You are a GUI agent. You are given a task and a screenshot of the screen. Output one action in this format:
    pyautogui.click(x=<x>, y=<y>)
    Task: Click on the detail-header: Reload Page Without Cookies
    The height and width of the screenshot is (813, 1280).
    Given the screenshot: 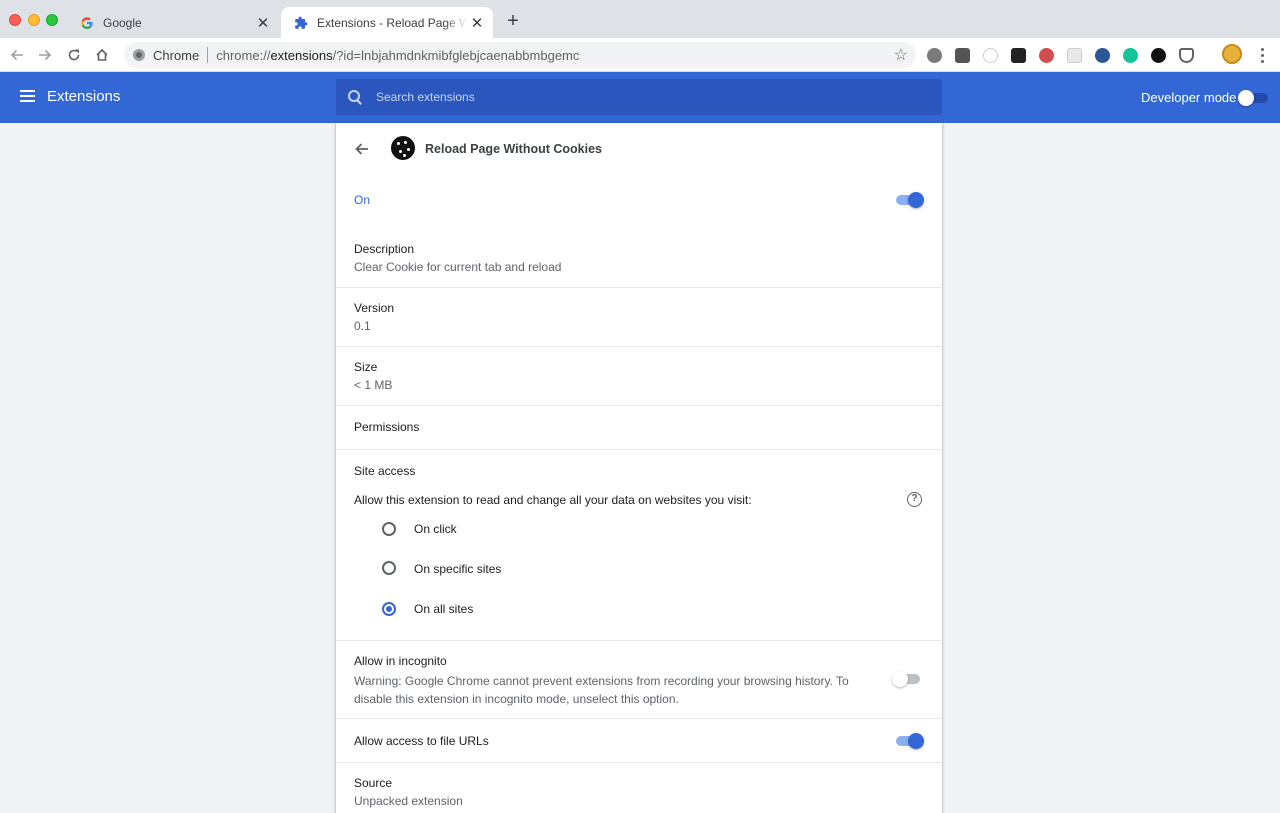 What is the action you would take?
    pyautogui.click(x=639, y=149)
    